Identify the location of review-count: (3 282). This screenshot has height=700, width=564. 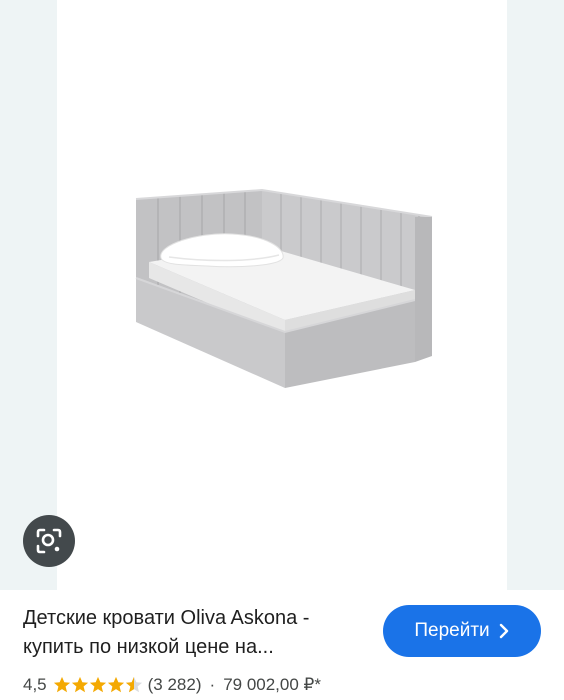
(174, 684).